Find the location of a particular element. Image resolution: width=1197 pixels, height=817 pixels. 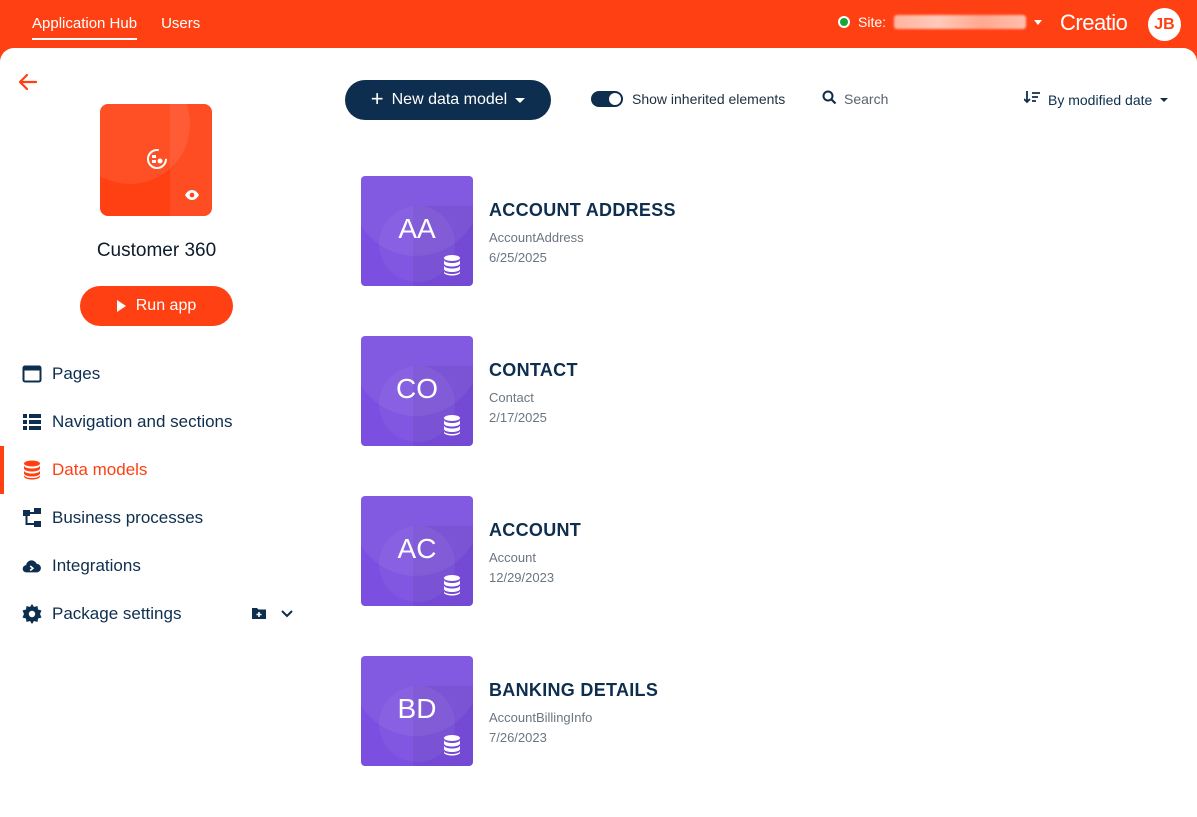

card-title: ACCOUNT is located at coordinates (535, 530).